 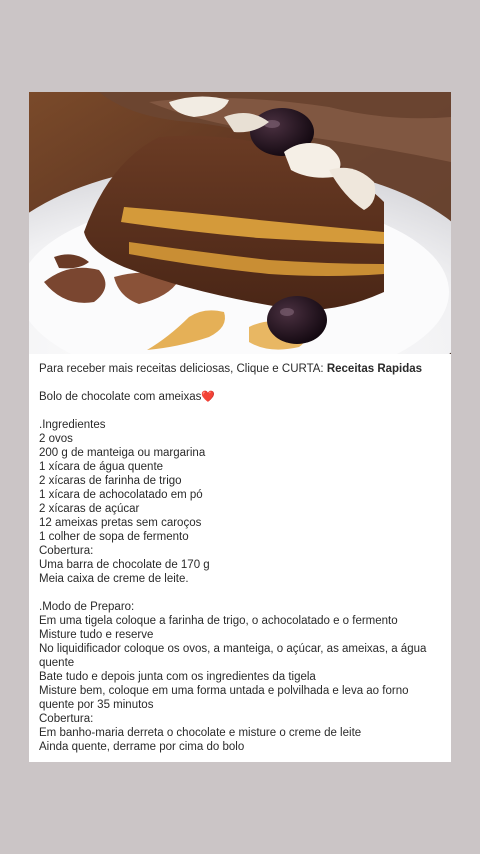 What do you see at coordinates (208, 397) in the screenshot?
I see `heart-icon: ❤️` at bounding box center [208, 397].